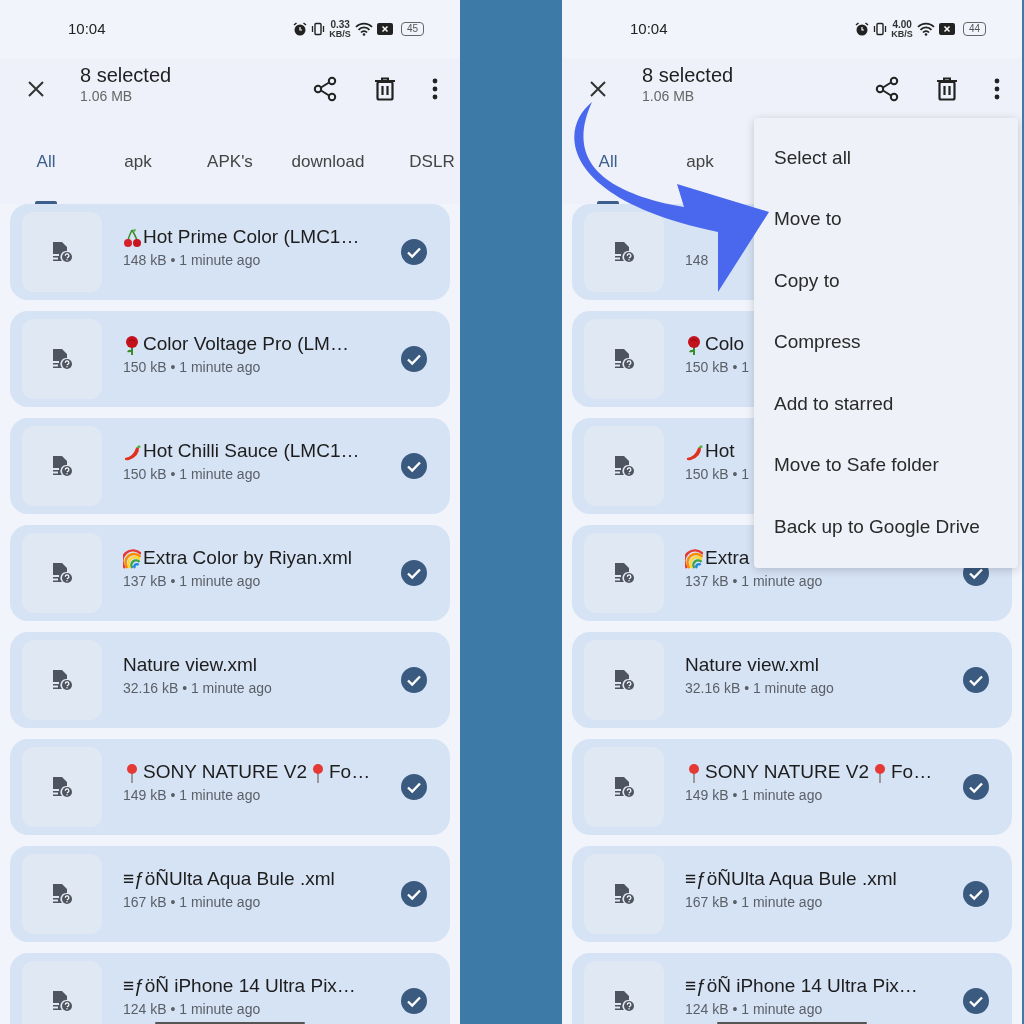 This screenshot has height=1024, width=1024. What do you see at coordinates (132, 344) in the screenshot?
I see `rose-icon` at bounding box center [132, 344].